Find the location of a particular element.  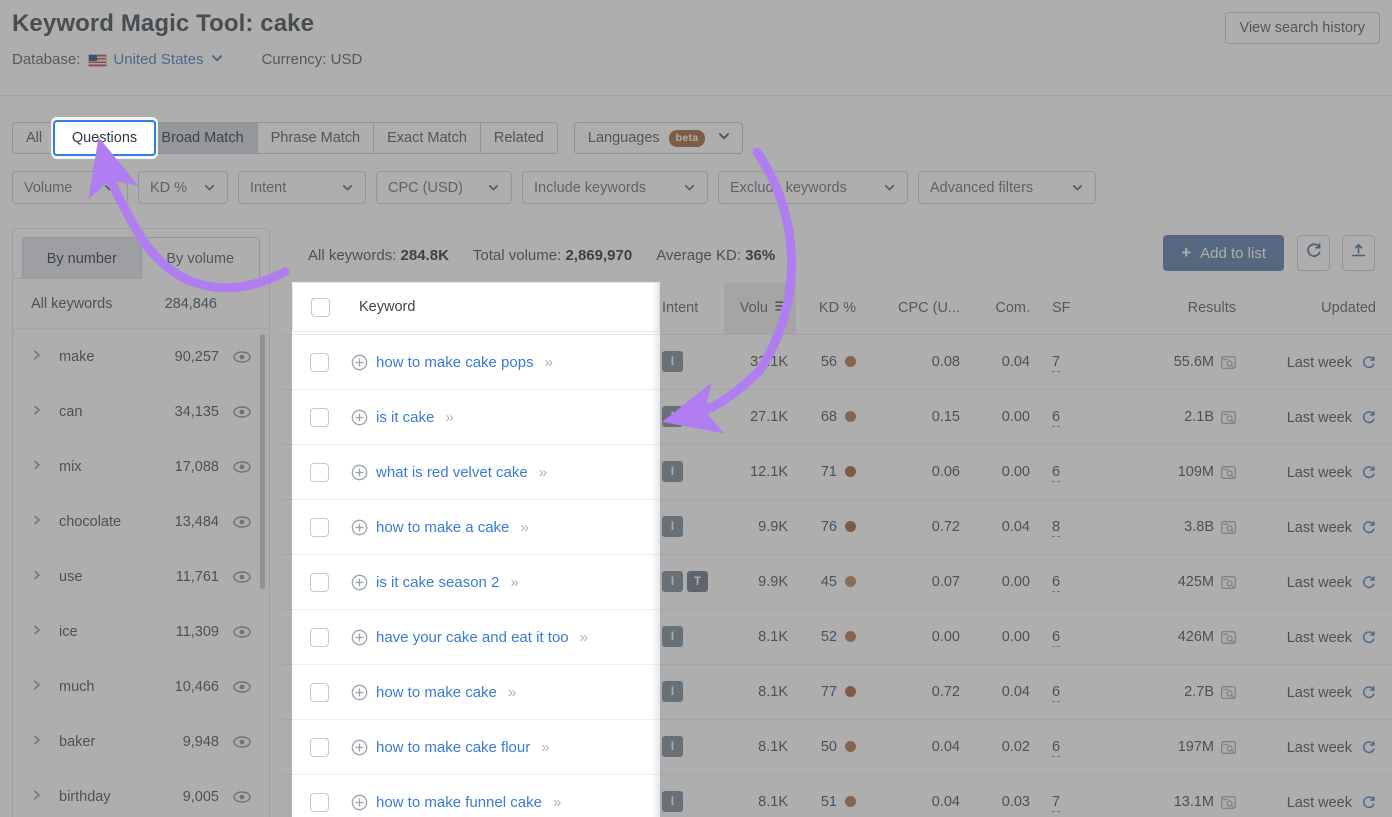

tab-broad-match: Broad Match is located at coordinates (203, 138).